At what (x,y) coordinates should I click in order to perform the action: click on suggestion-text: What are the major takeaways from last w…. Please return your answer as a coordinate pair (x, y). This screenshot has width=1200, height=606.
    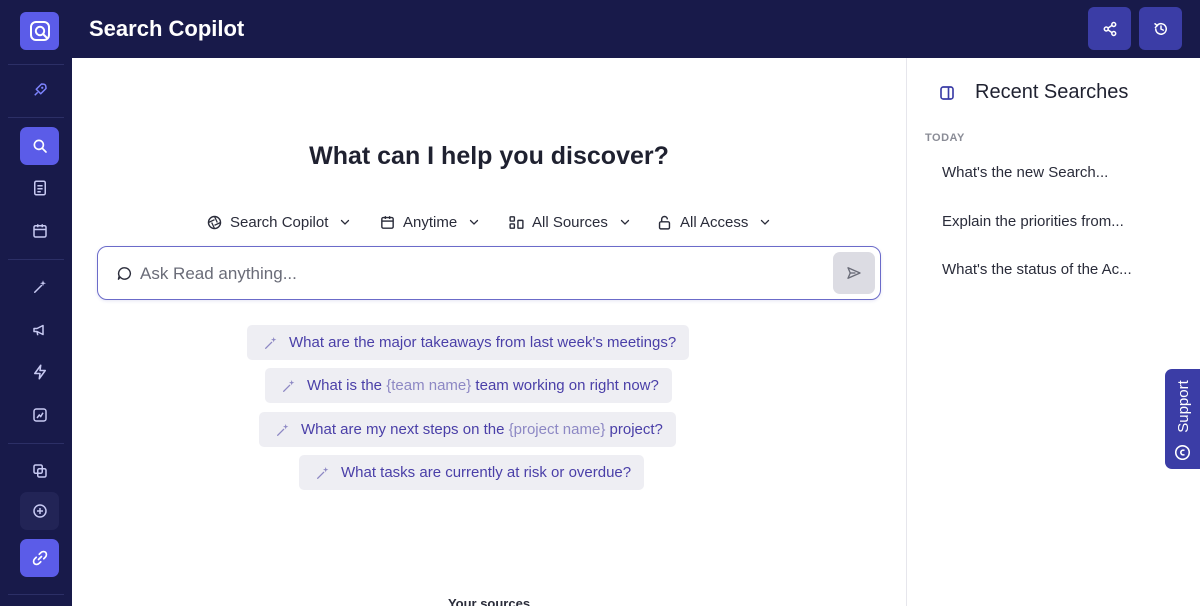
    Looking at the image, I should click on (483, 342).